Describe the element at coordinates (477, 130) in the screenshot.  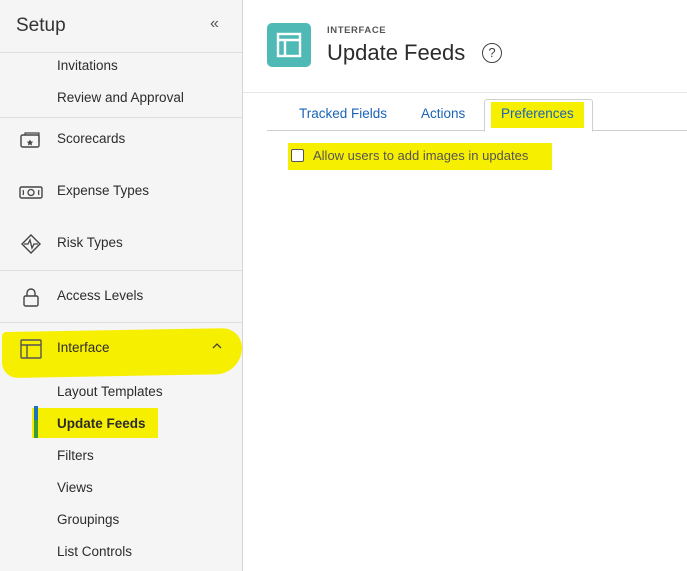
I see `tab-strip-line` at that location.